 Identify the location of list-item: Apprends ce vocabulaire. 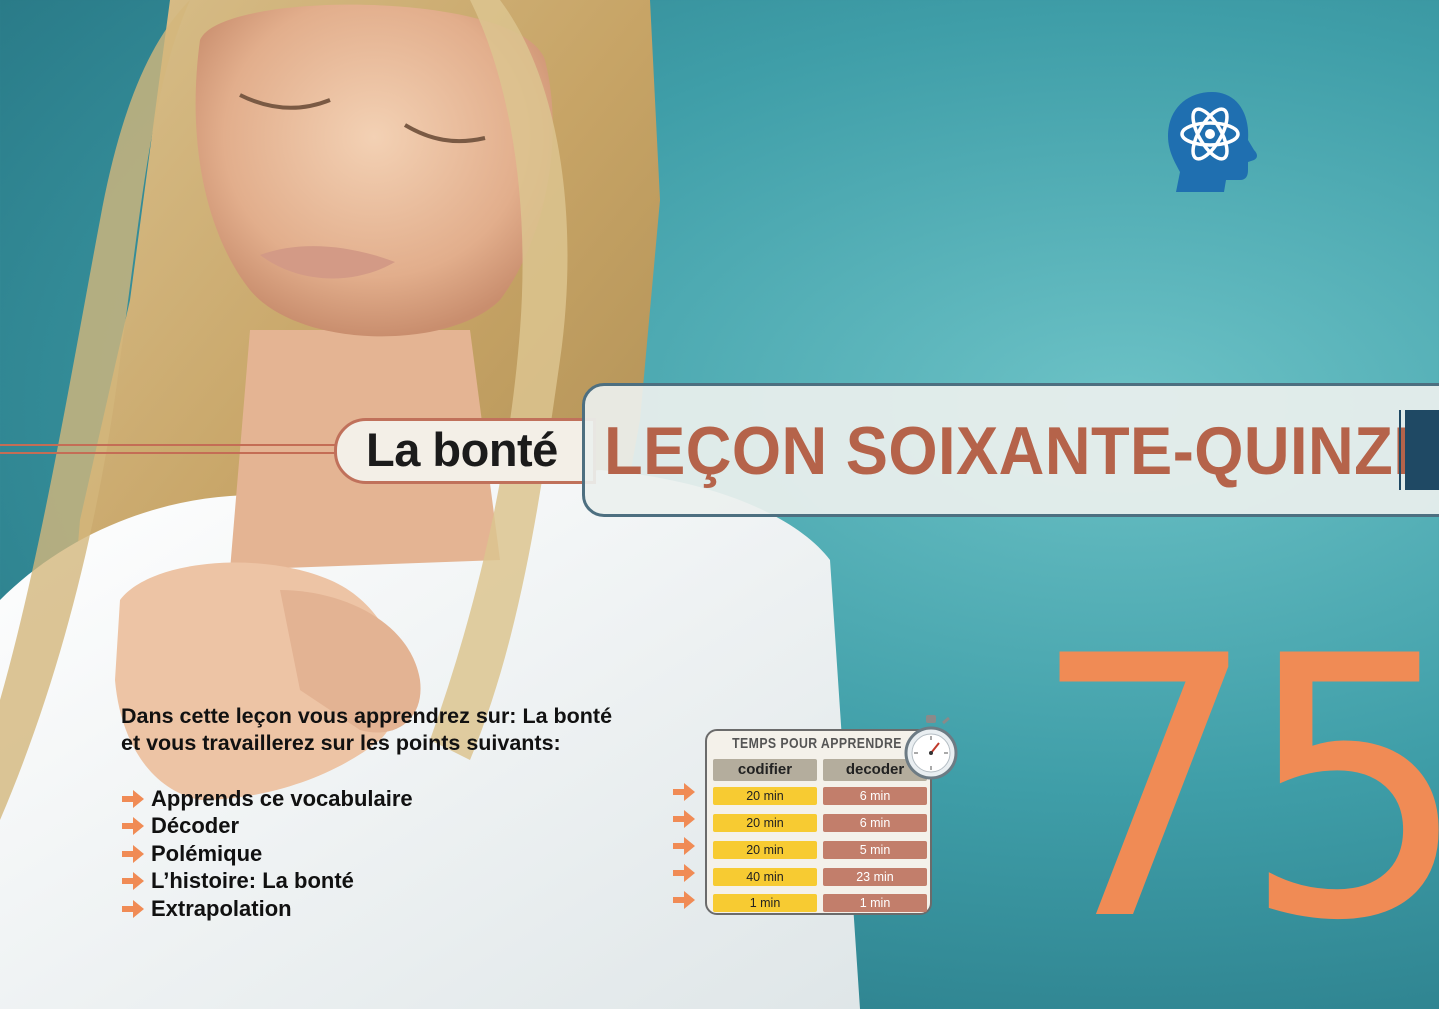
(267, 799).